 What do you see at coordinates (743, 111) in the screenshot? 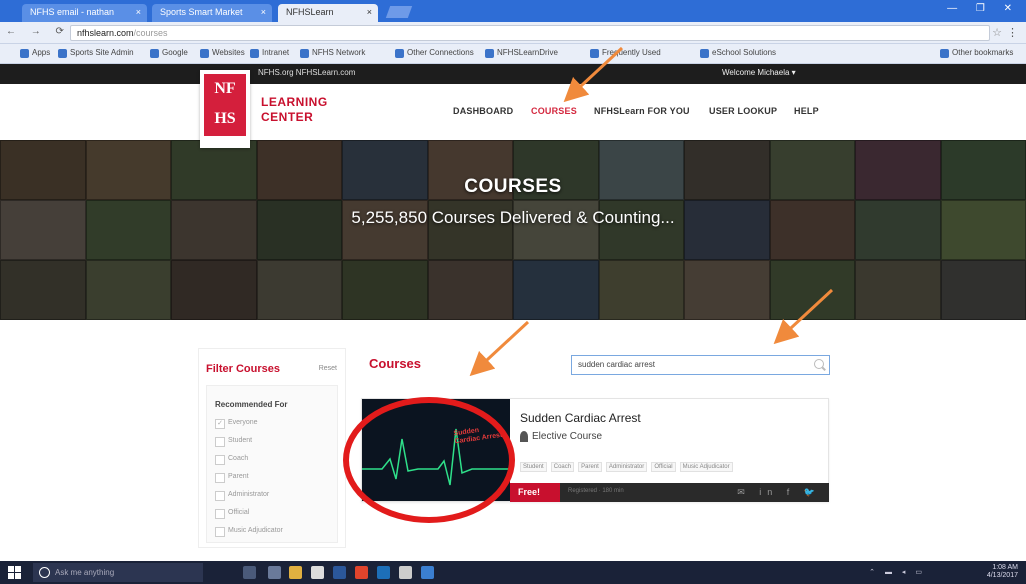
I see `nav-user-lookup: USER LOOKUP` at bounding box center [743, 111].